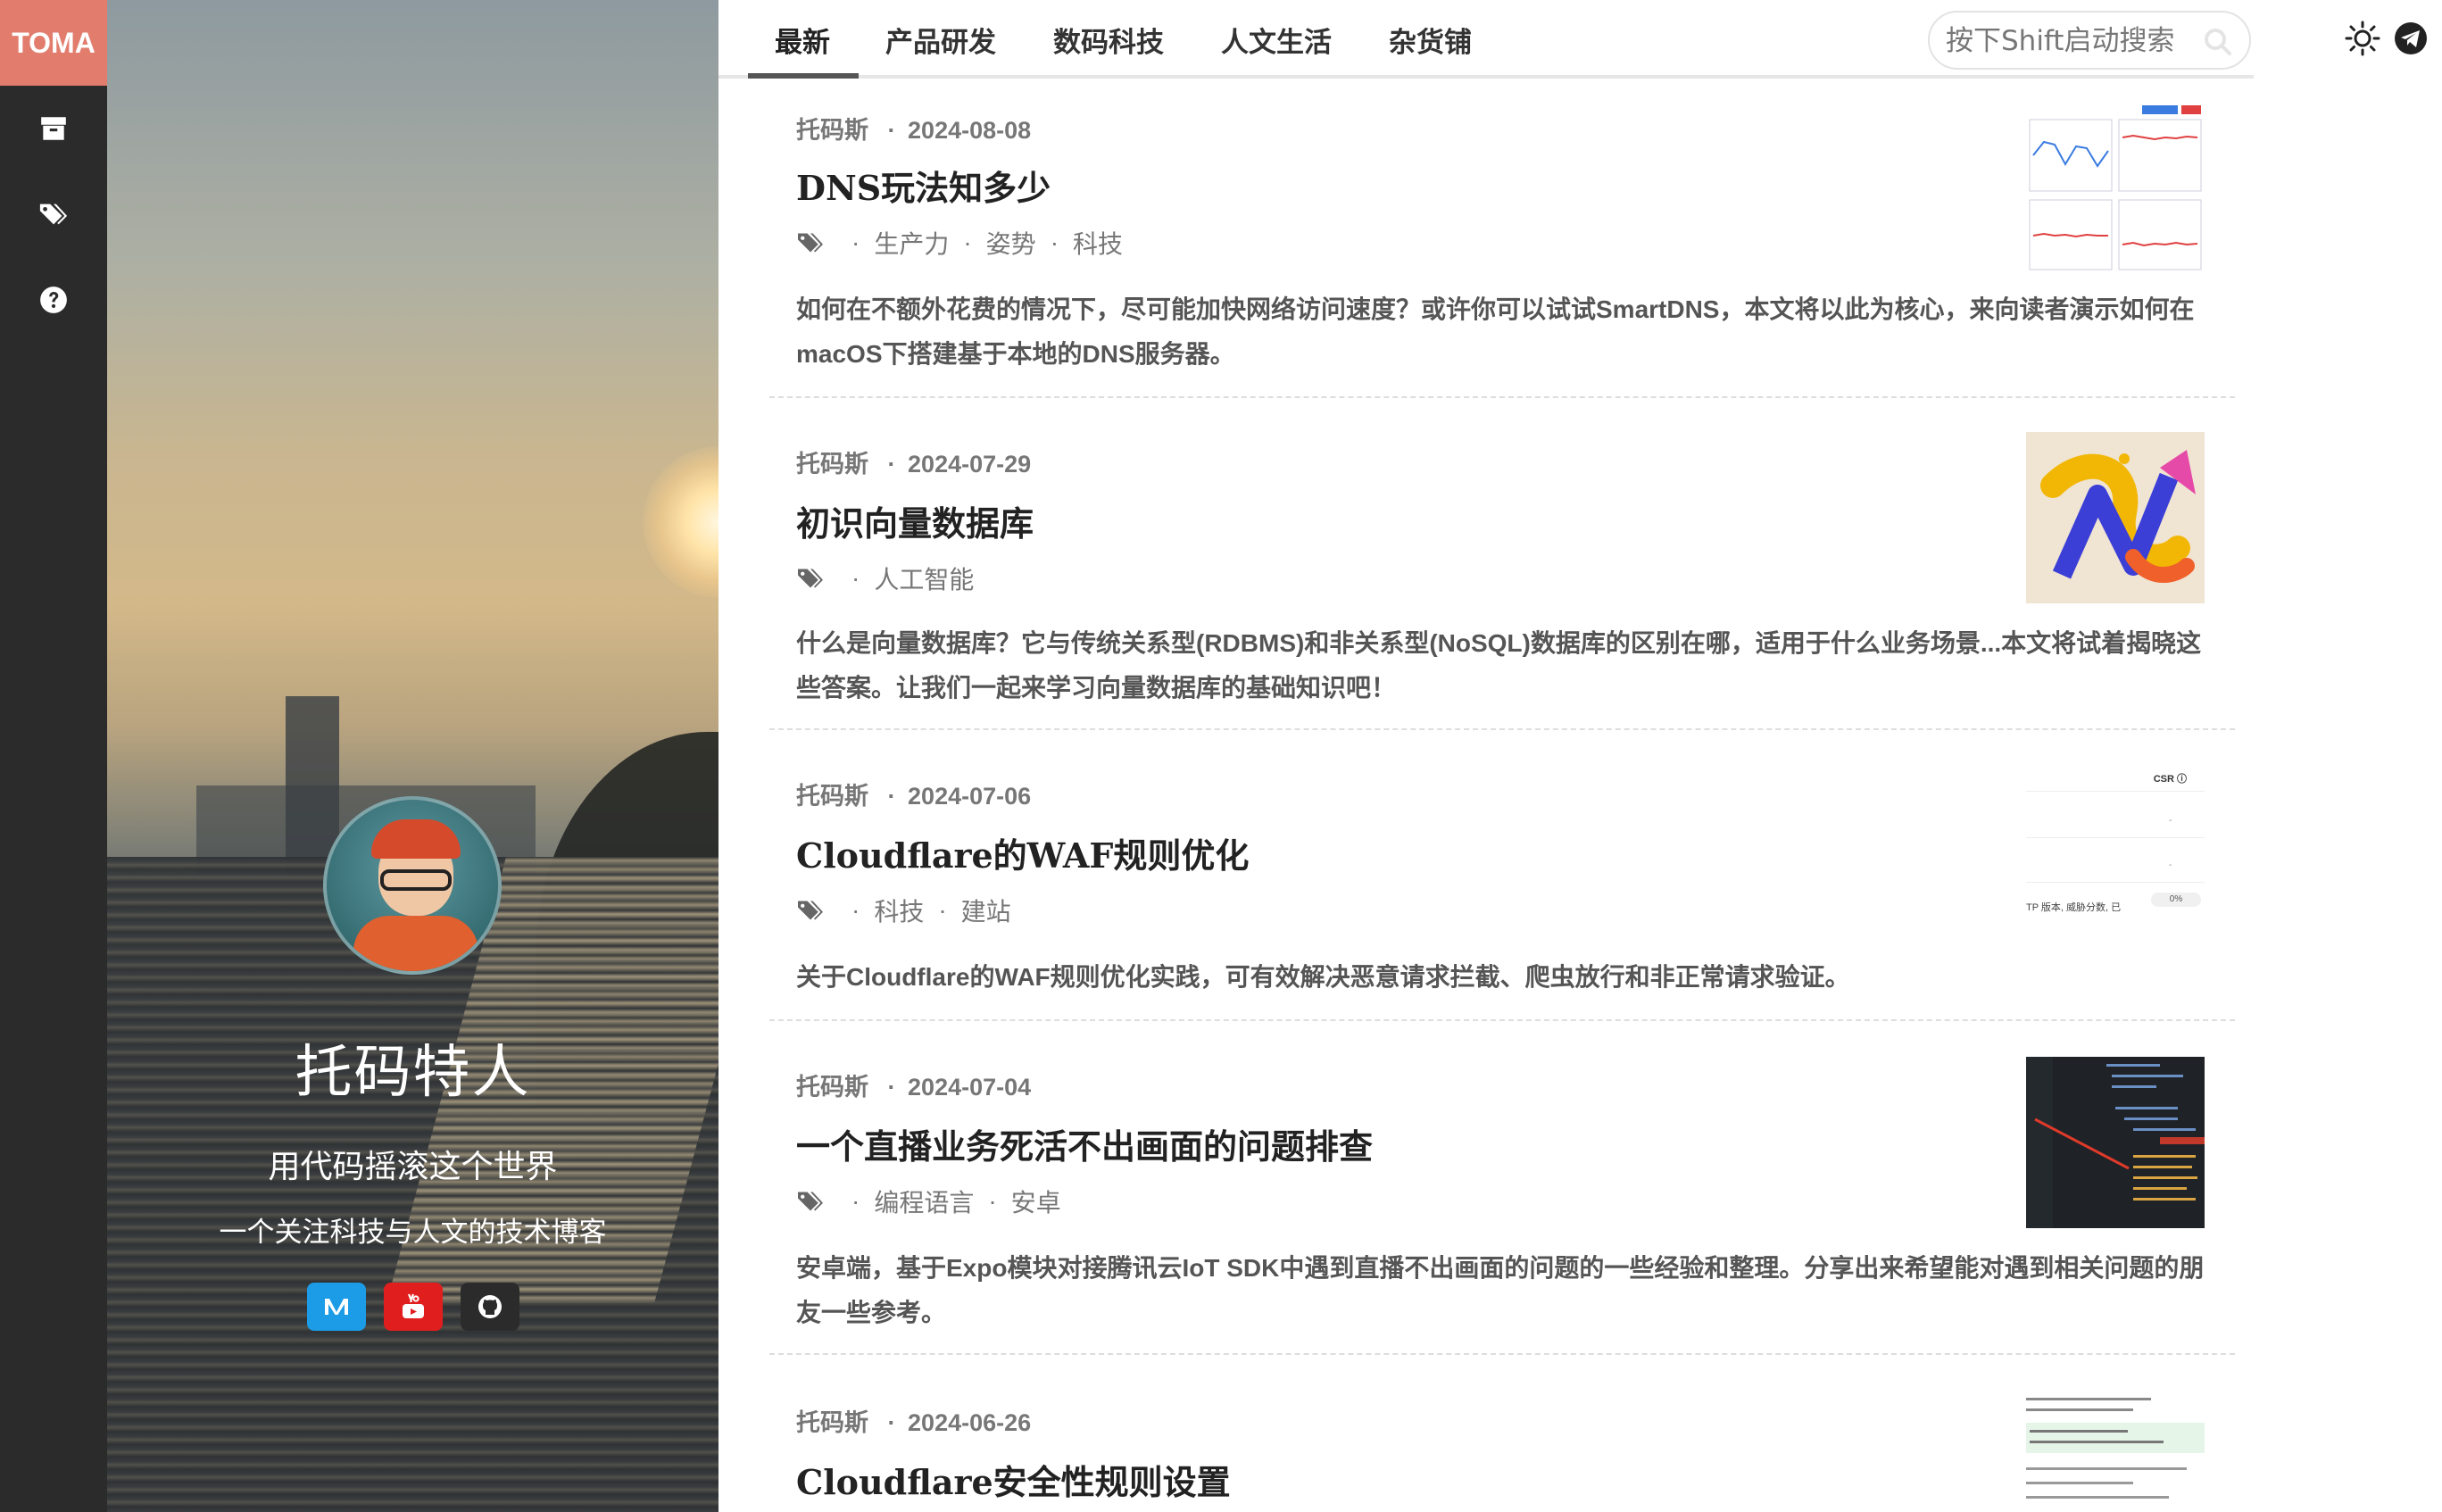 Image resolution: width=2442 pixels, height=1512 pixels. What do you see at coordinates (970, 797) in the screenshot?
I see `post-date: 2024-07-06` at bounding box center [970, 797].